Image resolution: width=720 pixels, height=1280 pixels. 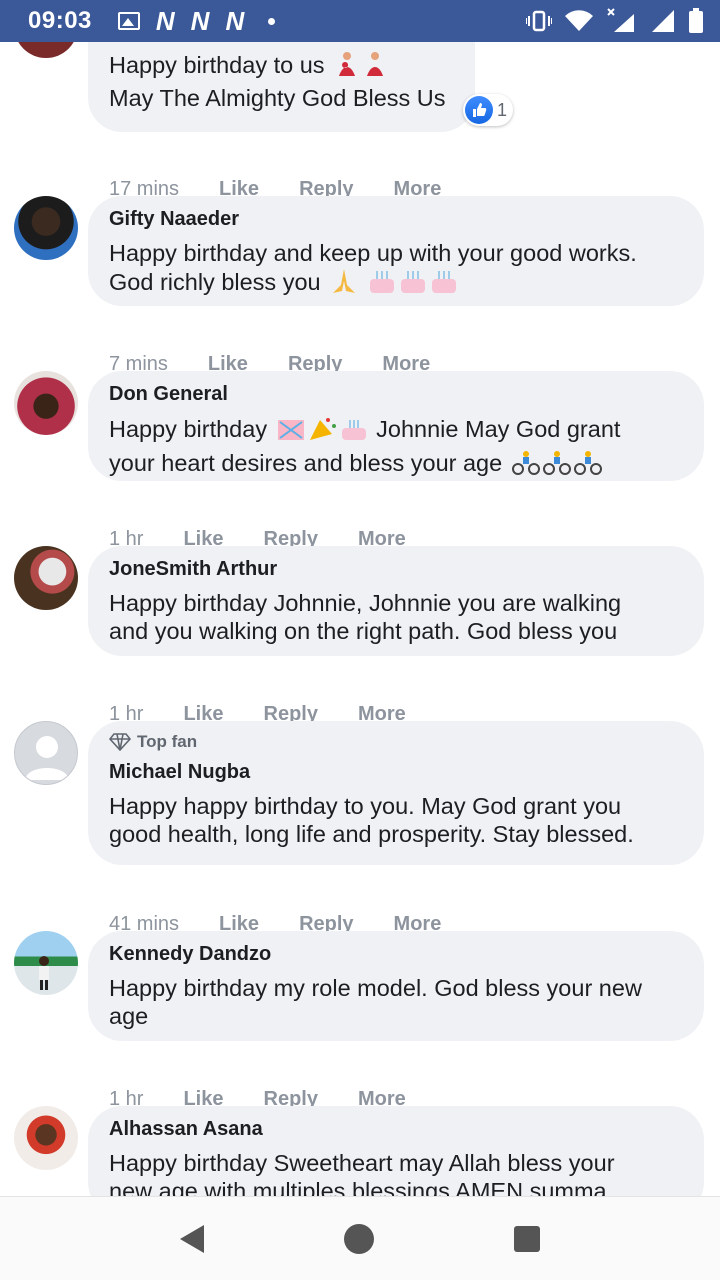 I want to click on more-notifications-dot-icon, so click(x=272, y=21).